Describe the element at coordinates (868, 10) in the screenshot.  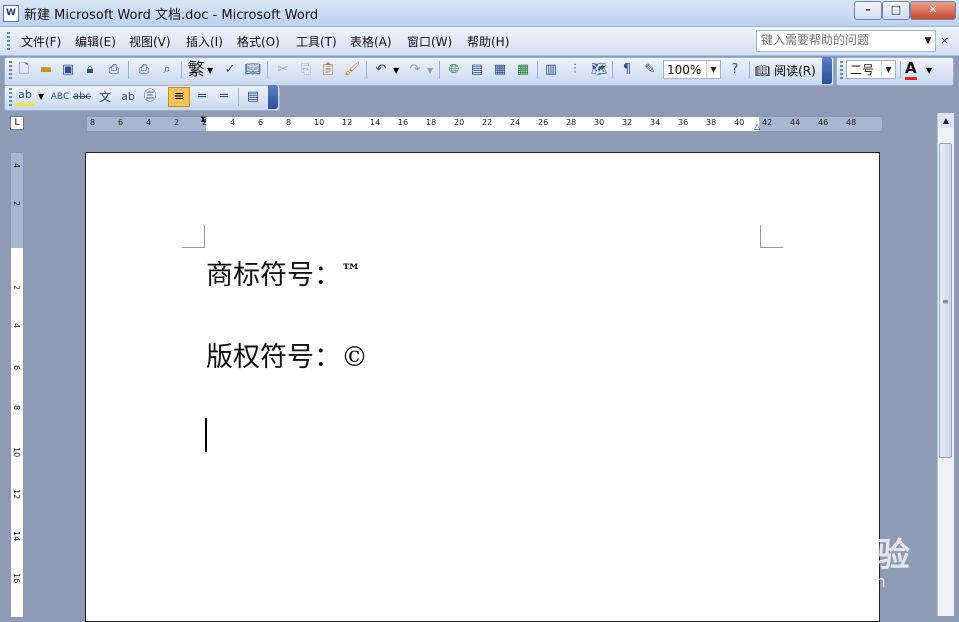
I see `minimize-button: –` at that location.